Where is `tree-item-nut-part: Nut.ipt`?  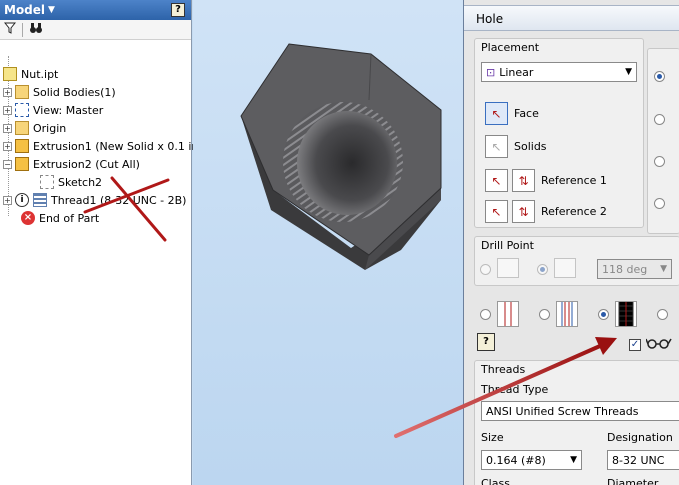
tree-item-nut-part: Nut.ipt is located at coordinates (30, 74).